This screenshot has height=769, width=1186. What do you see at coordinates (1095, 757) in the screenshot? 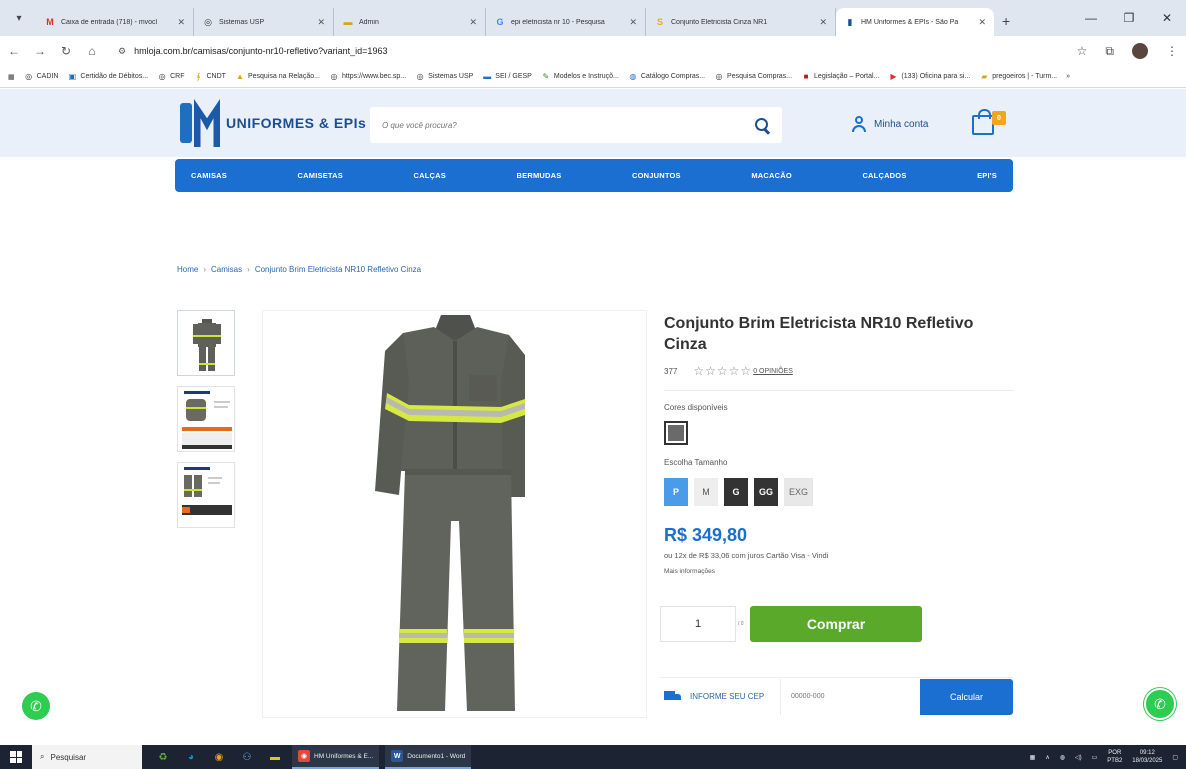
I see `display-icon: ▭` at bounding box center [1095, 757].